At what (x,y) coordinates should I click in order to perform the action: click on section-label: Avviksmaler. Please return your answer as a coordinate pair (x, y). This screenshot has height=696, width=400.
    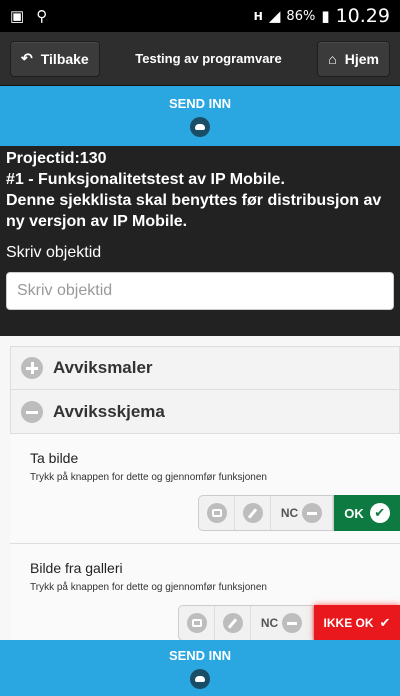
    Looking at the image, I should click on (103, 367).